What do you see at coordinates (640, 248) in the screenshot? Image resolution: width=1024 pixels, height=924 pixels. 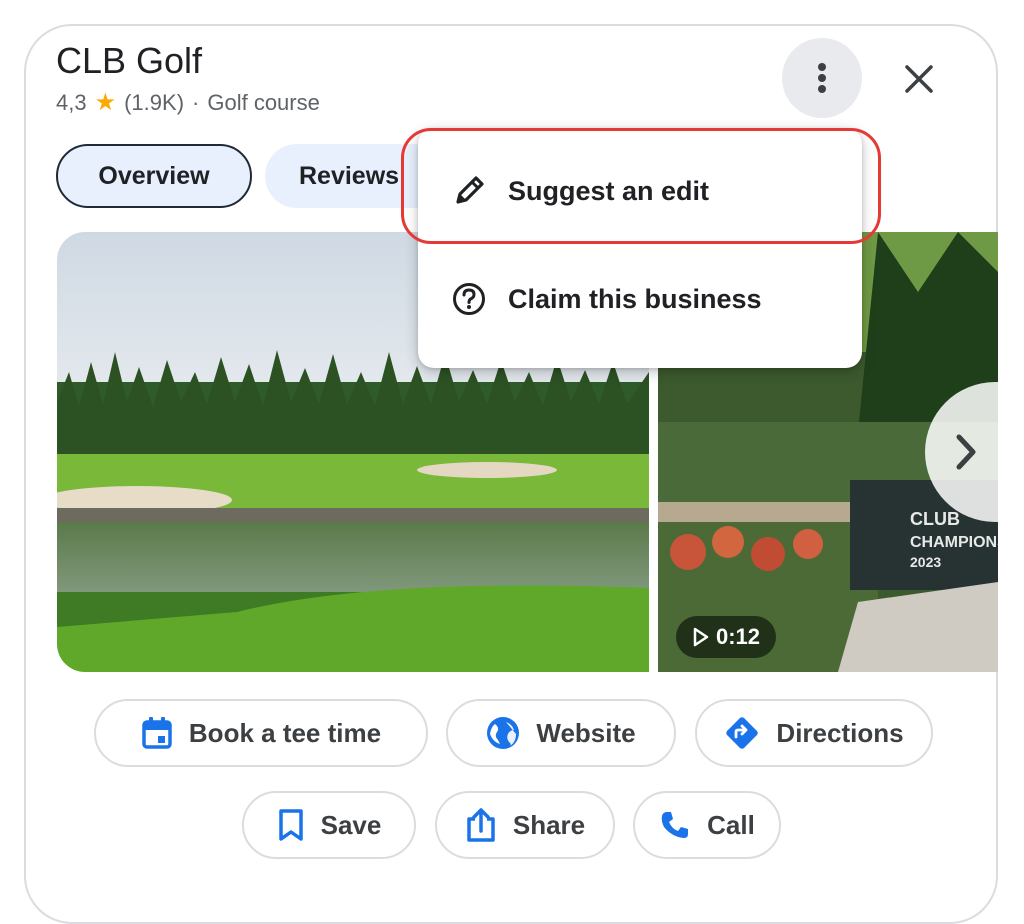 I see `overflow-menu: Suggest an edit Claim this business` at bounding box center [640, 248].